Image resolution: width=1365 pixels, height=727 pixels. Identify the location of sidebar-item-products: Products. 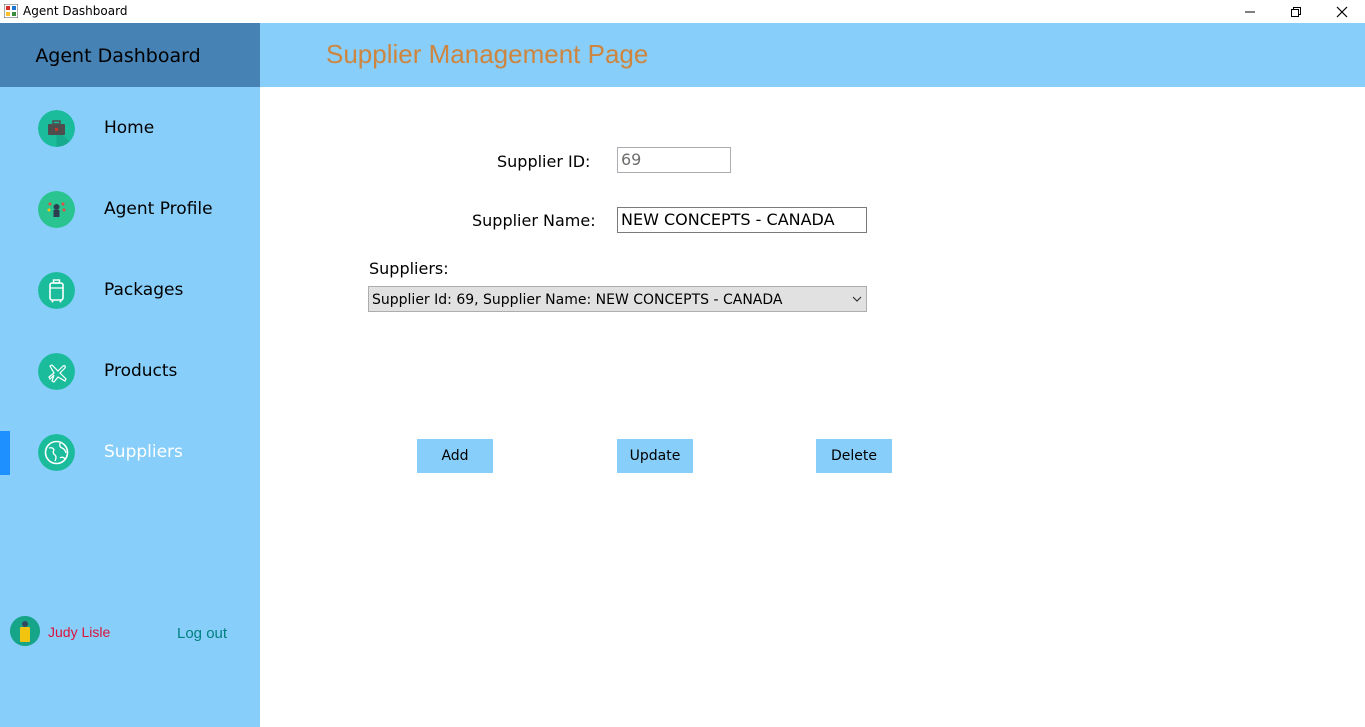
(130, 370).